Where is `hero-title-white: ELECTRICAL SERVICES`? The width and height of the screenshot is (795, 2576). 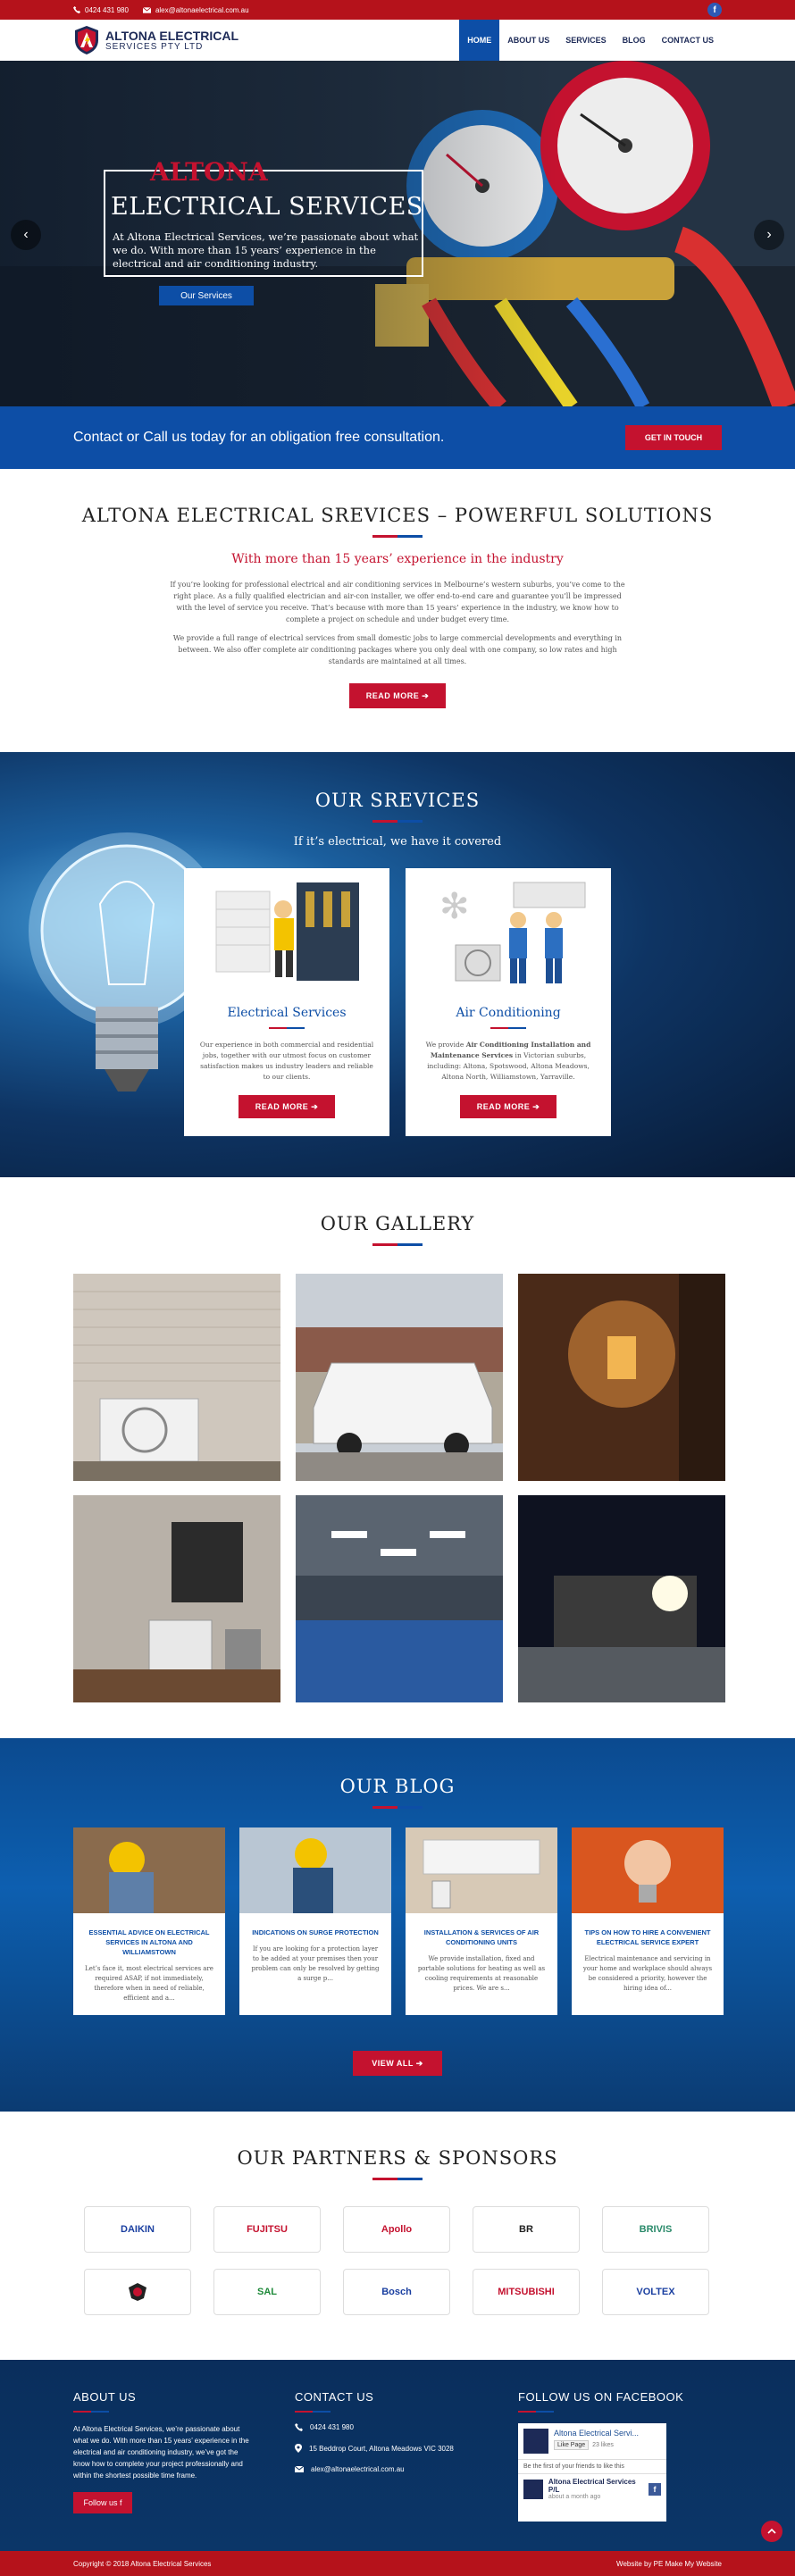
hero-title-white: ELECTRICAL SERVICES is located at coordinates (267, 207).